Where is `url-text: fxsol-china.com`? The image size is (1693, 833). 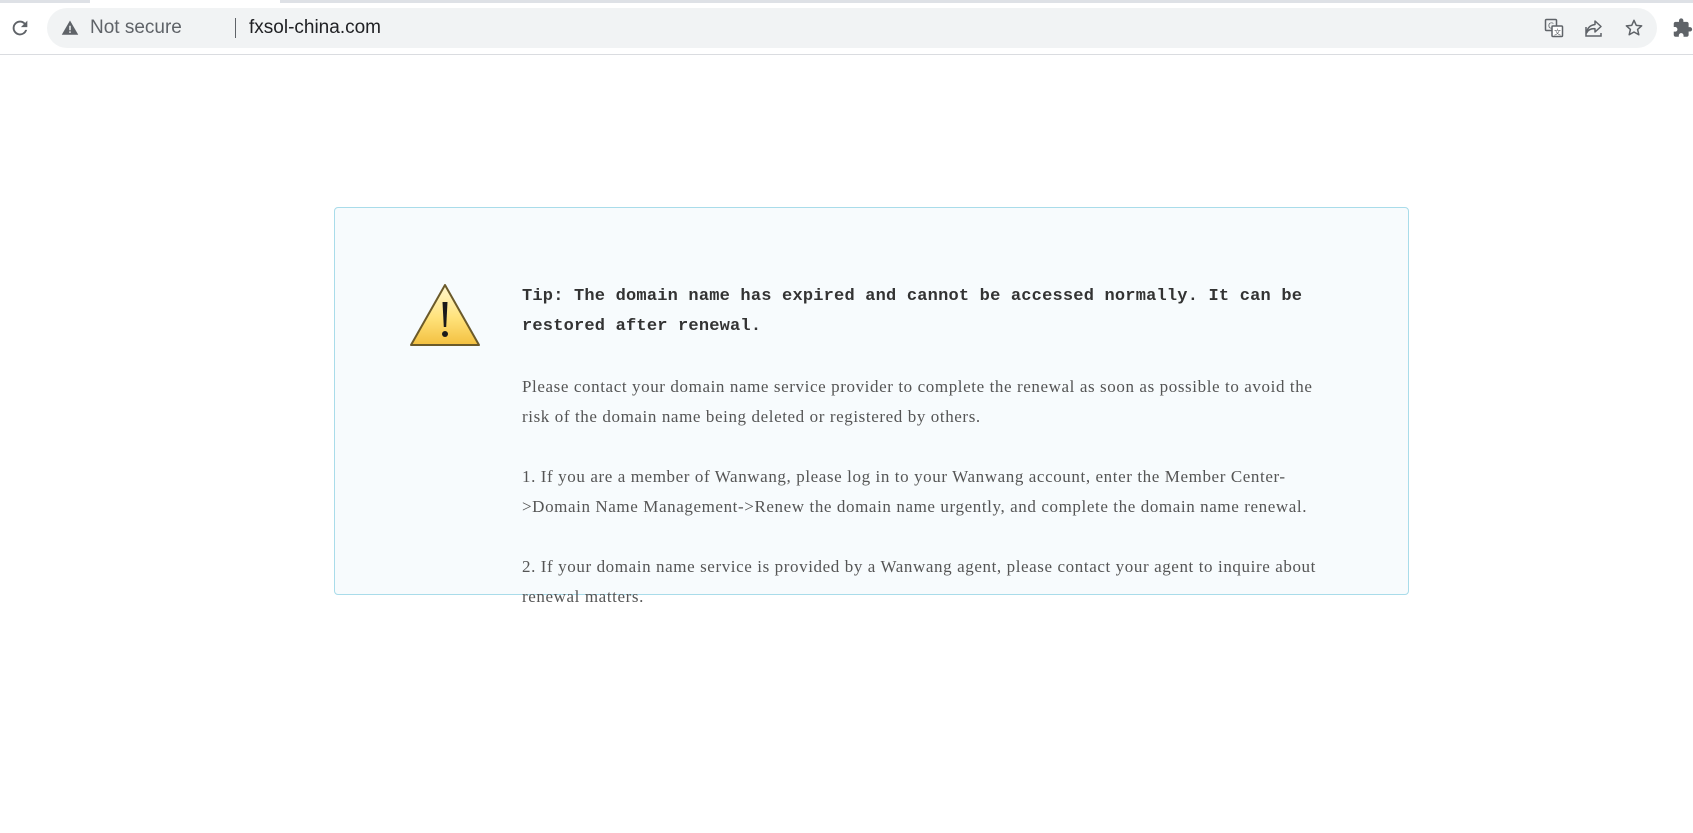 url-text: fxsol-china.com is located at coordinates (315, 28).